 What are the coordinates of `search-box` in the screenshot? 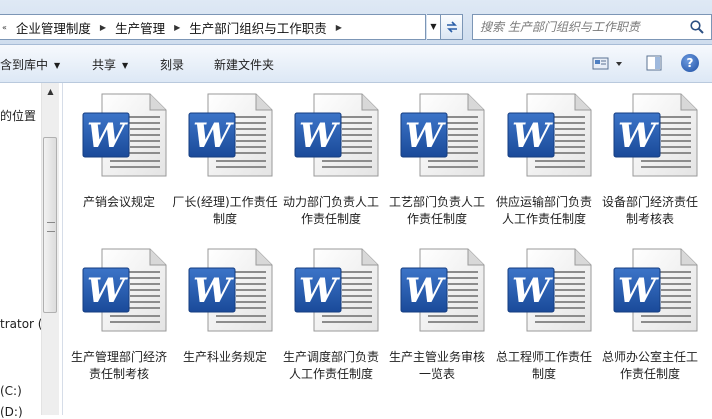 It's located at (592, 27).